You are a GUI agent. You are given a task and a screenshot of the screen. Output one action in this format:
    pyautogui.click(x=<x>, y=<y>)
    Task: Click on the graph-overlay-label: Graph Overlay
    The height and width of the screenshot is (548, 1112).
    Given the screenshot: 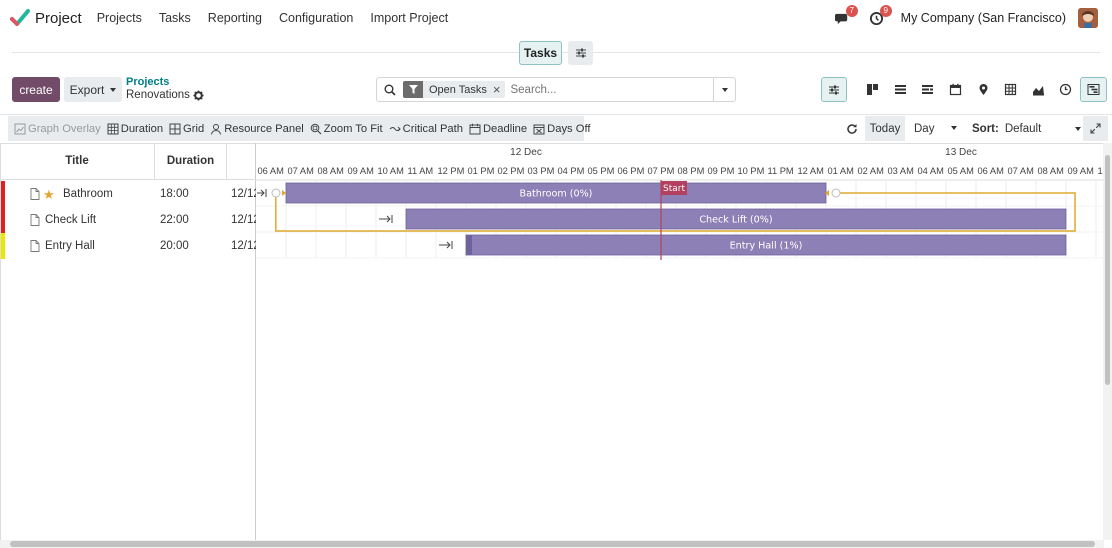 What is the action you would take?
    pyautogui.click(x=64, y=128)
    